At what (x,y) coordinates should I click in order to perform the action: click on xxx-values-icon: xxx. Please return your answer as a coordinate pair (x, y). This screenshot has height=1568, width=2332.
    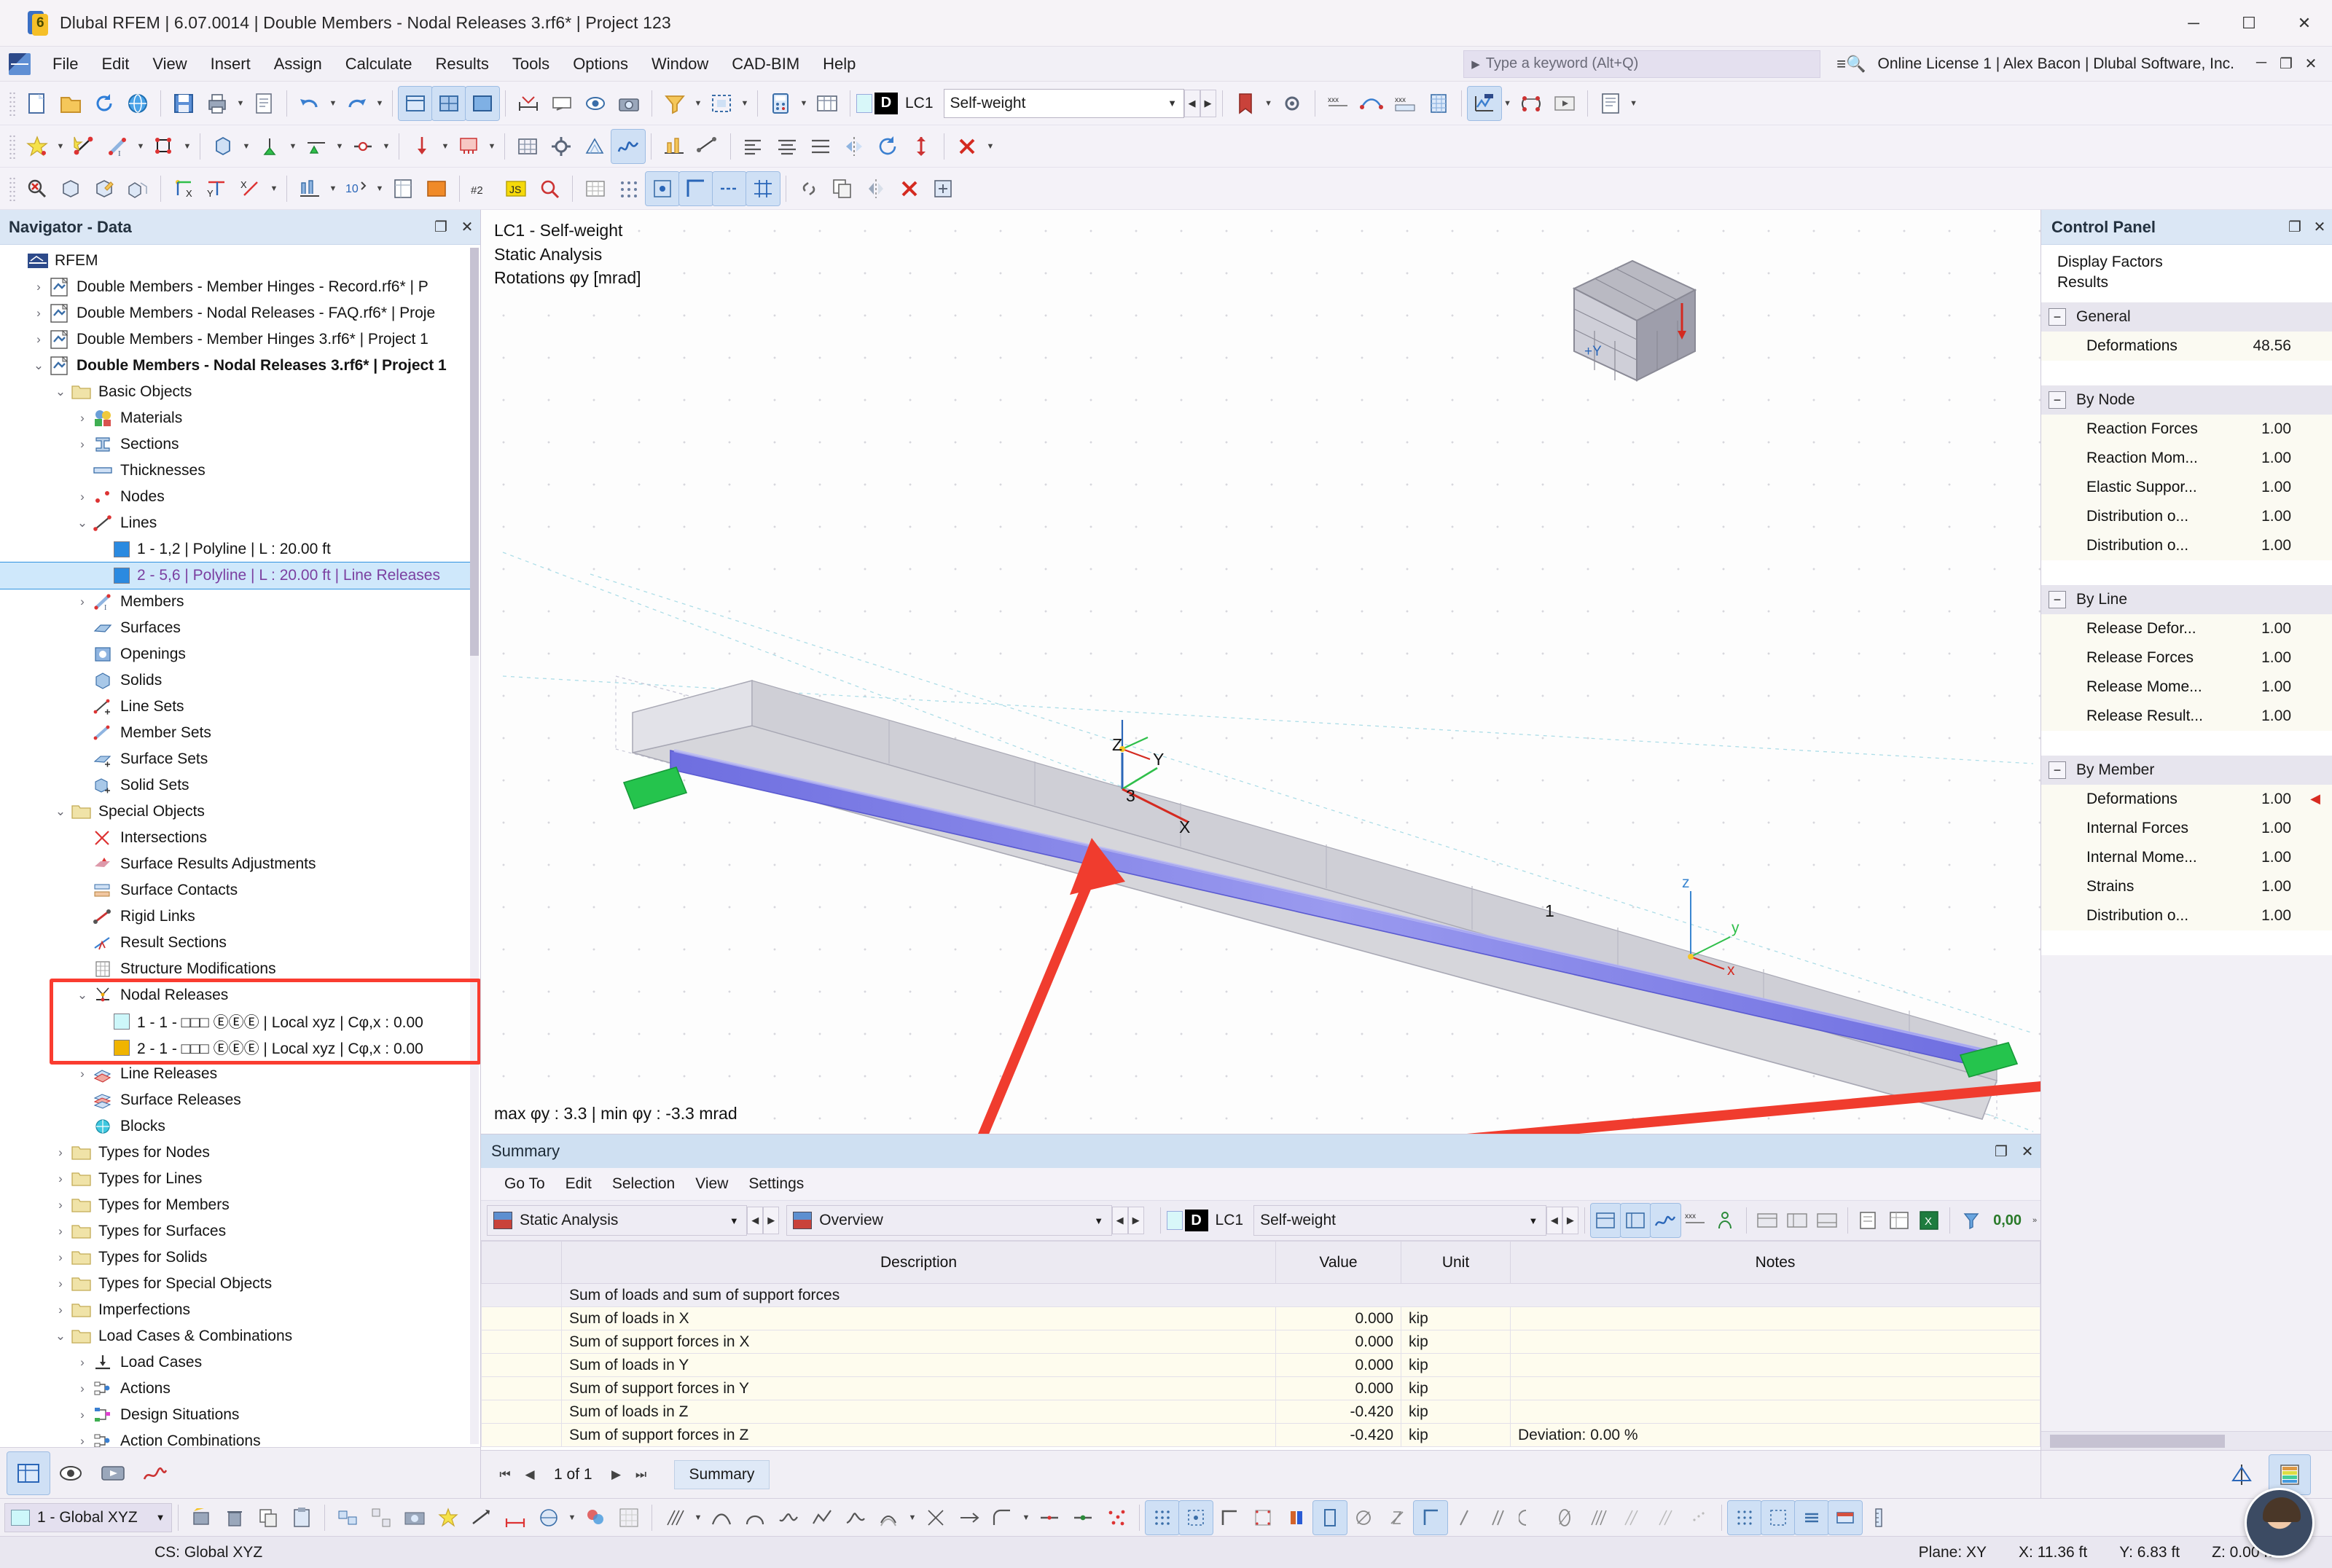
    Looking at the image, I should click on (1338, 103).